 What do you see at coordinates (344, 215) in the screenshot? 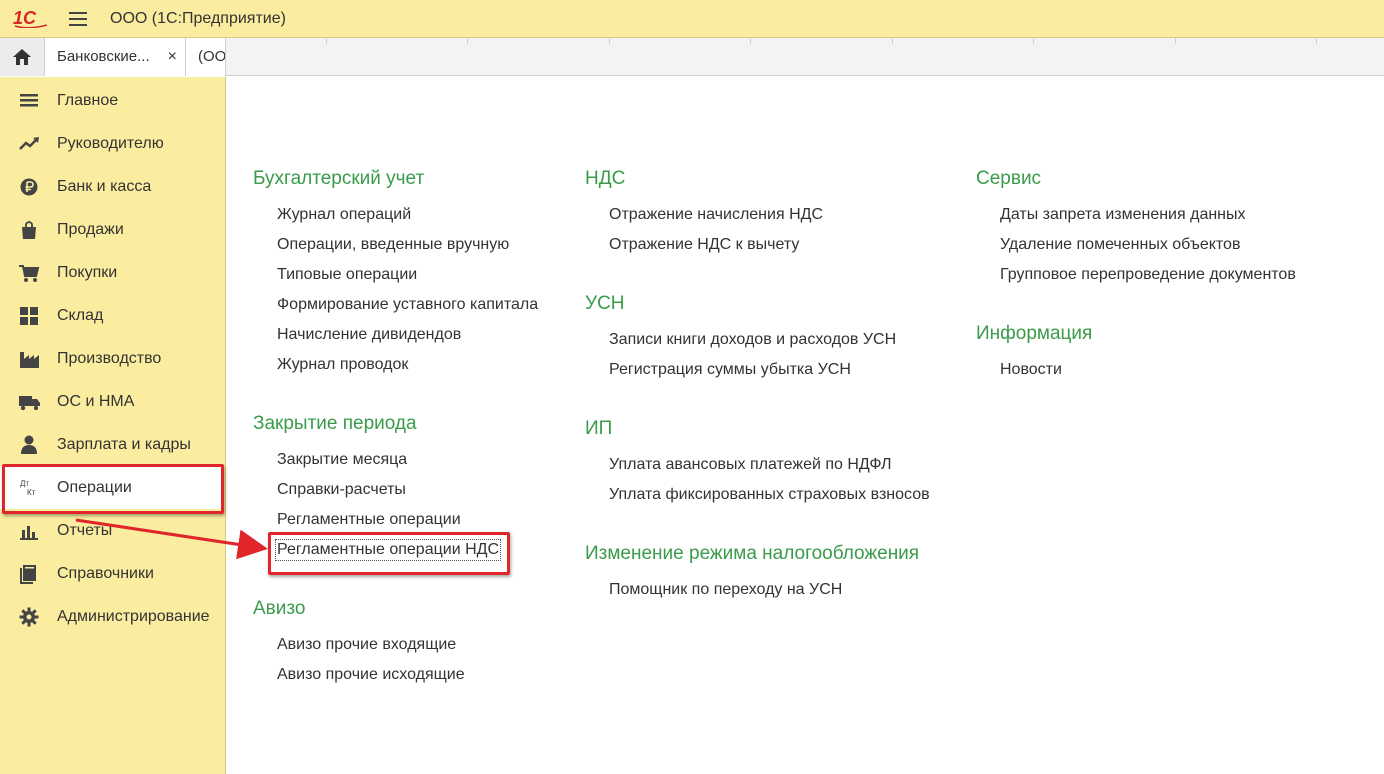
I see `link-operations-journal: Журнал операций` at bounding box center [344, 215].